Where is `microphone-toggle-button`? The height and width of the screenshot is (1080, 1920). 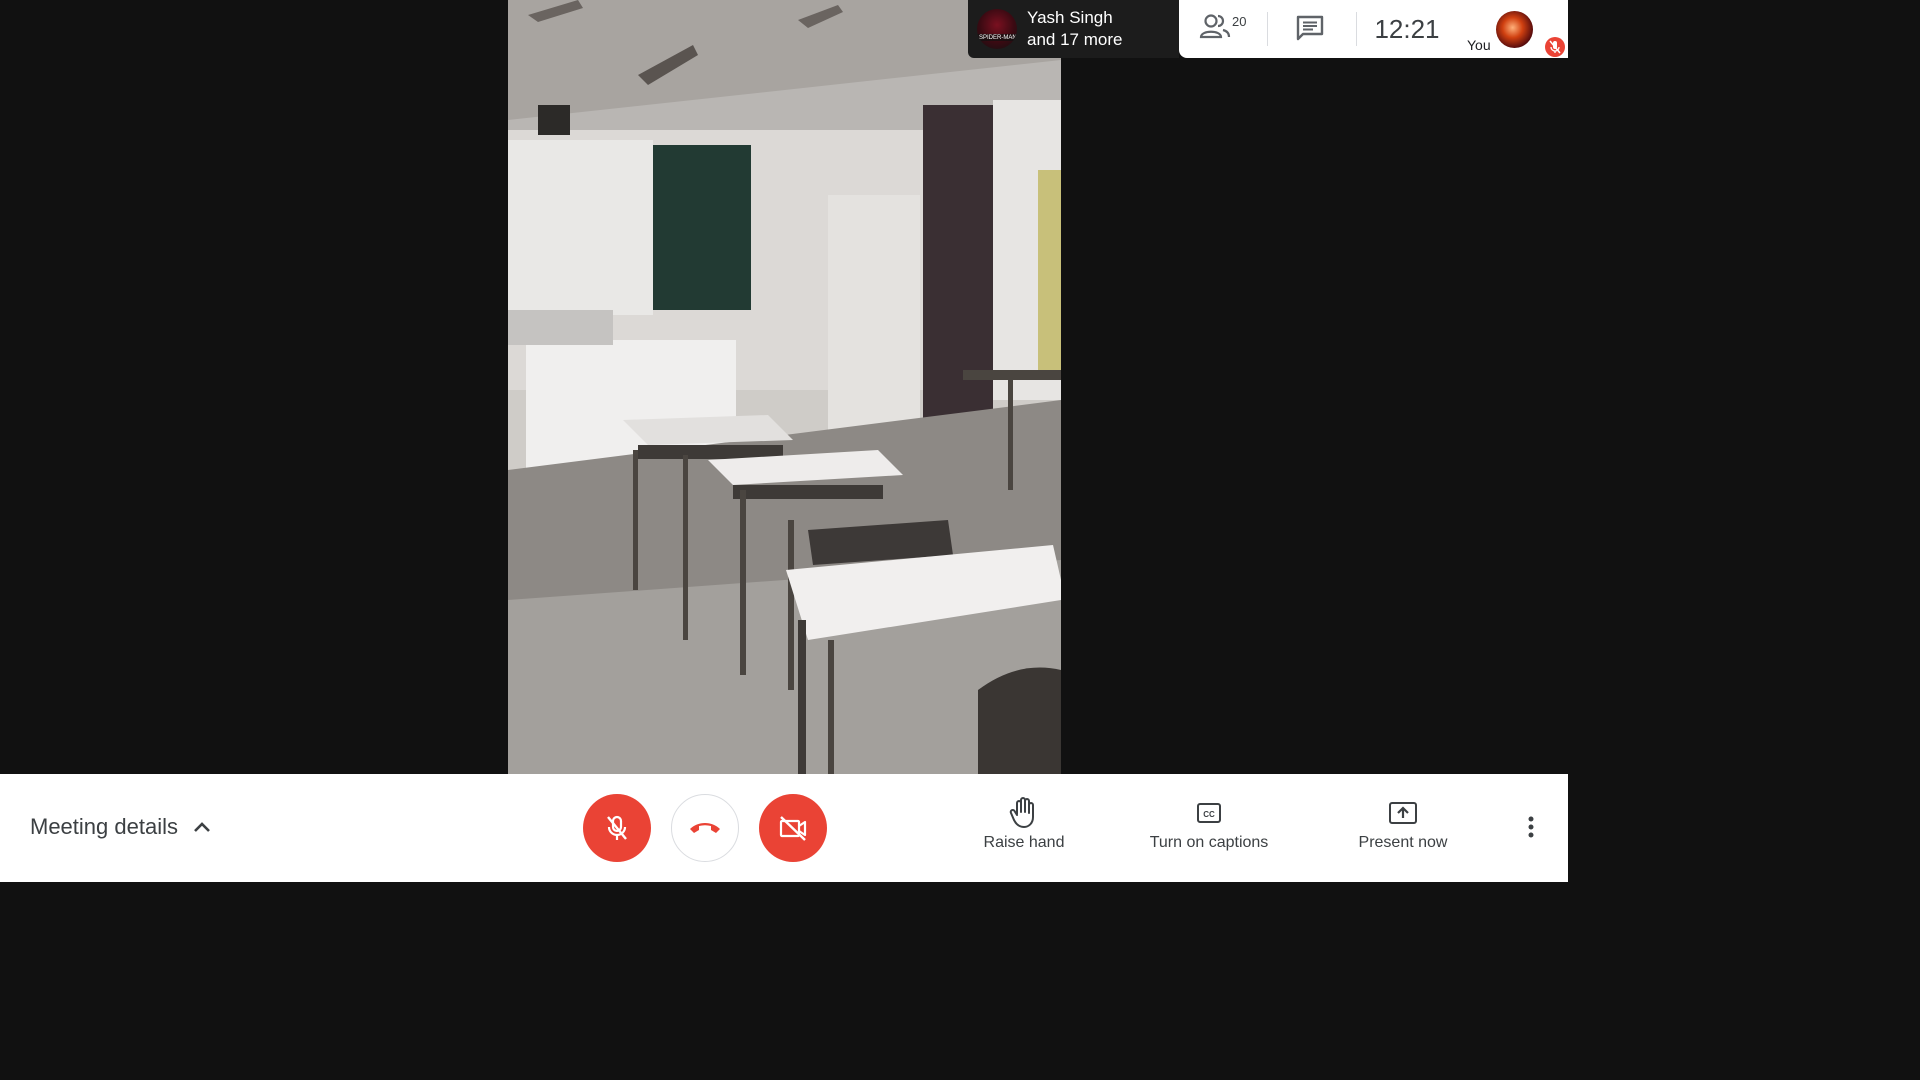 microphone-toggle-button is located at coordinates (617, 828).